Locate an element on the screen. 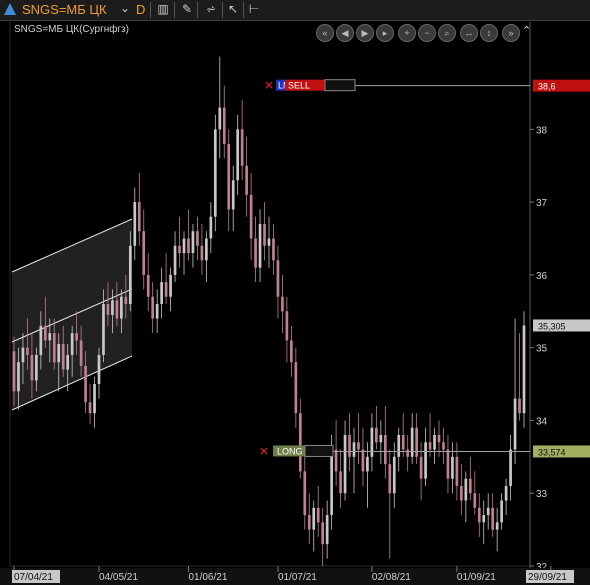  sell-qty-box is located at coordinates (340, 85).